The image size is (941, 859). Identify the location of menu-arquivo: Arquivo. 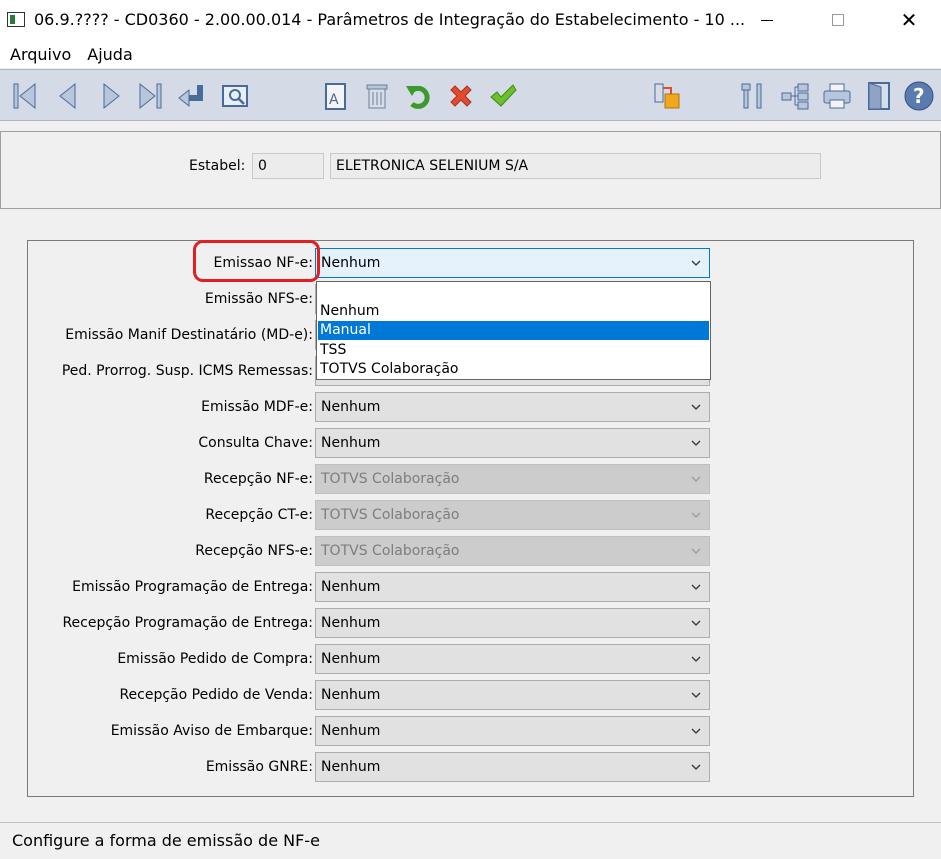
(35, 54).